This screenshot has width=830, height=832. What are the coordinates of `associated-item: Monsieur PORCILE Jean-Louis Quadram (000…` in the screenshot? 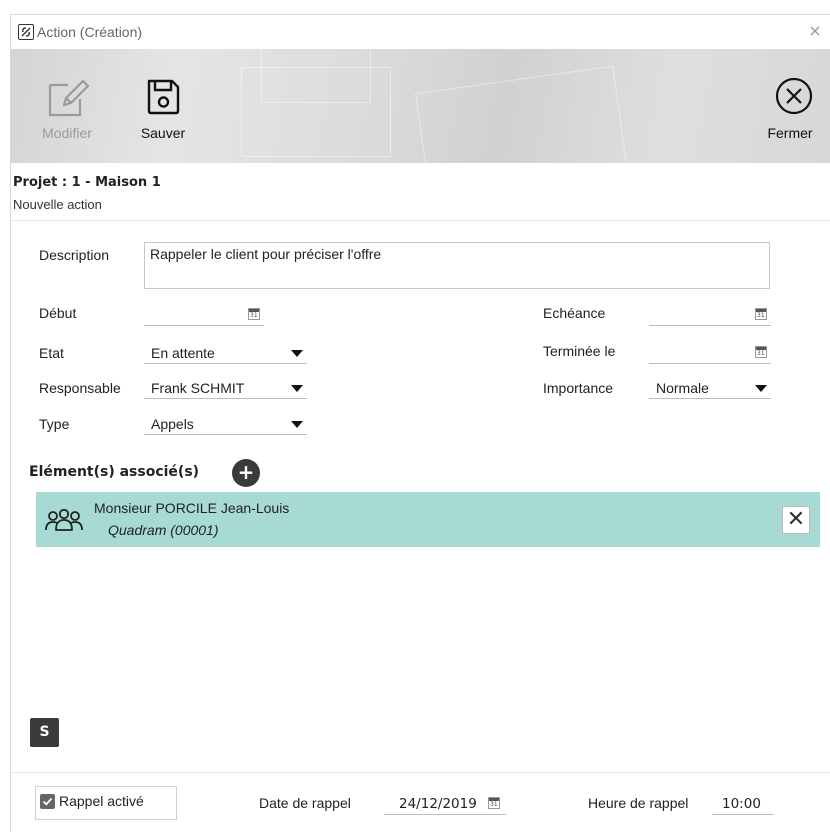 It's located at (428, 519).